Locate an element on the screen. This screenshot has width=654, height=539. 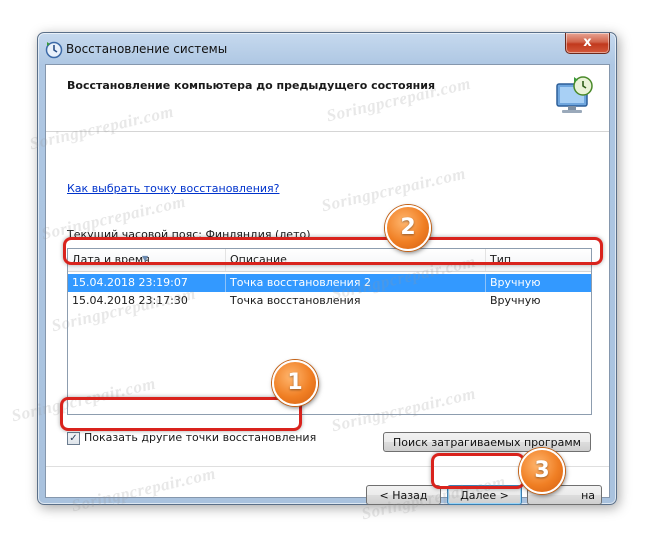
column-date: Дата и время ▼ is located at coordinates (147, 260).